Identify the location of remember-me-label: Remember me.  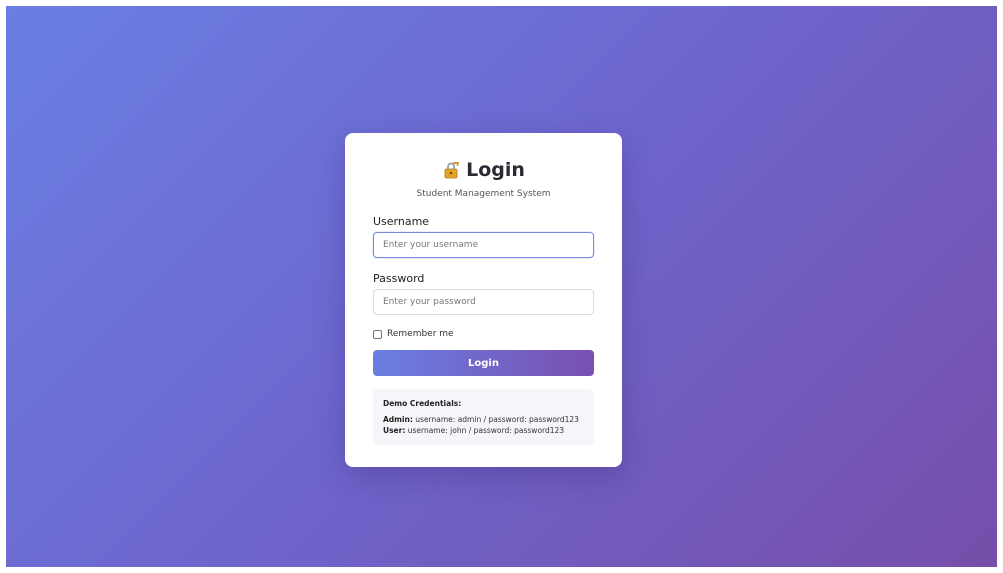
(420, 334).